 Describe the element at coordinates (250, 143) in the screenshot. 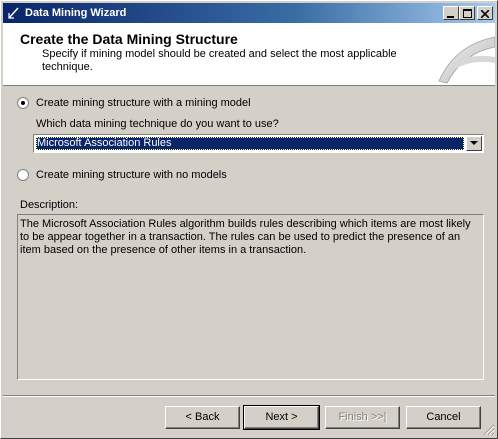

I see `technique-selected-value: Microsoft Association Rules` at that location.